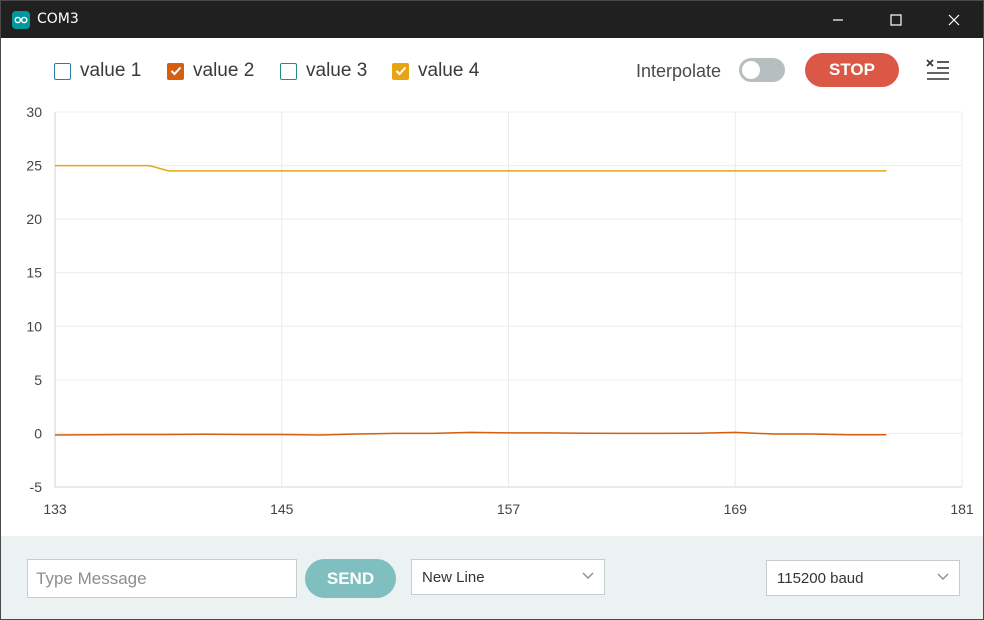 This screenshot has width=984, height=620. I want to click on y-tick-label: 0, so click(38, 433).